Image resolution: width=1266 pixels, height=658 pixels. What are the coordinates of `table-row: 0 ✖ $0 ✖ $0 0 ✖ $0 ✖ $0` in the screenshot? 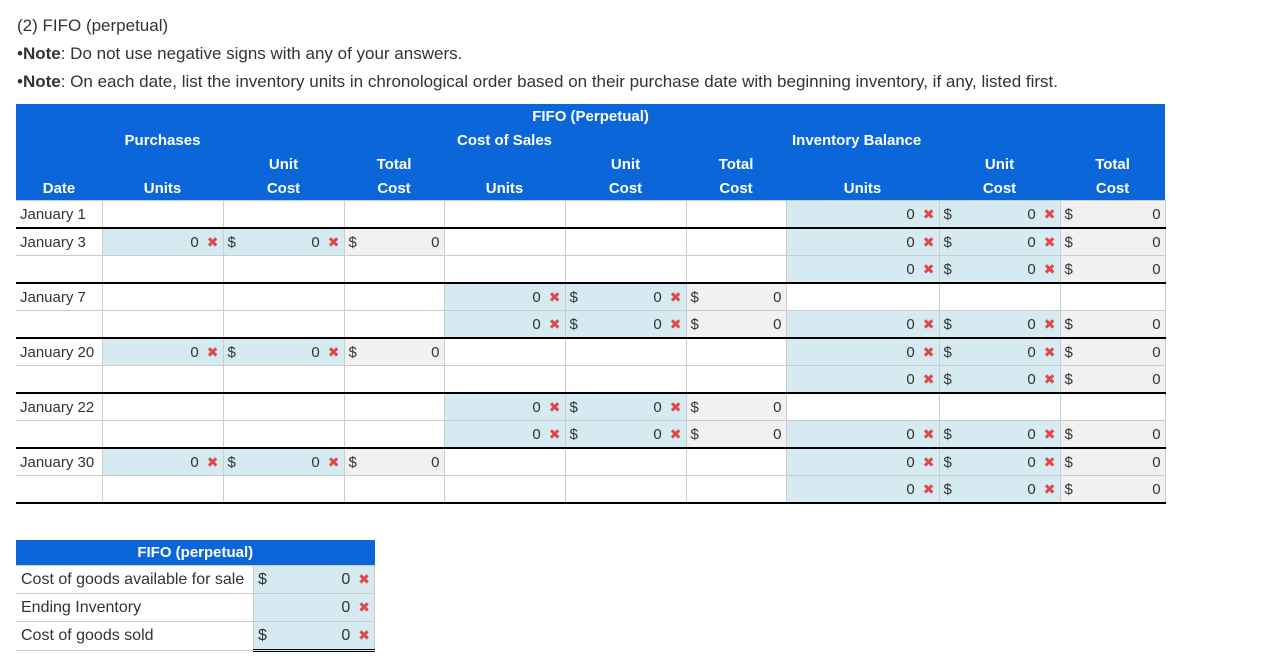 It's located at (591, 434).